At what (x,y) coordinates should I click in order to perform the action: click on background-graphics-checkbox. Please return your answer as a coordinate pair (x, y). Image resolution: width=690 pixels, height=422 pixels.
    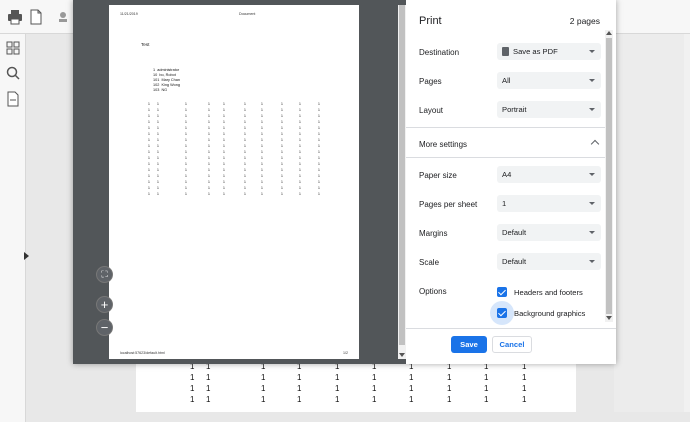
    Looking at the image, I should click on (502, 313).